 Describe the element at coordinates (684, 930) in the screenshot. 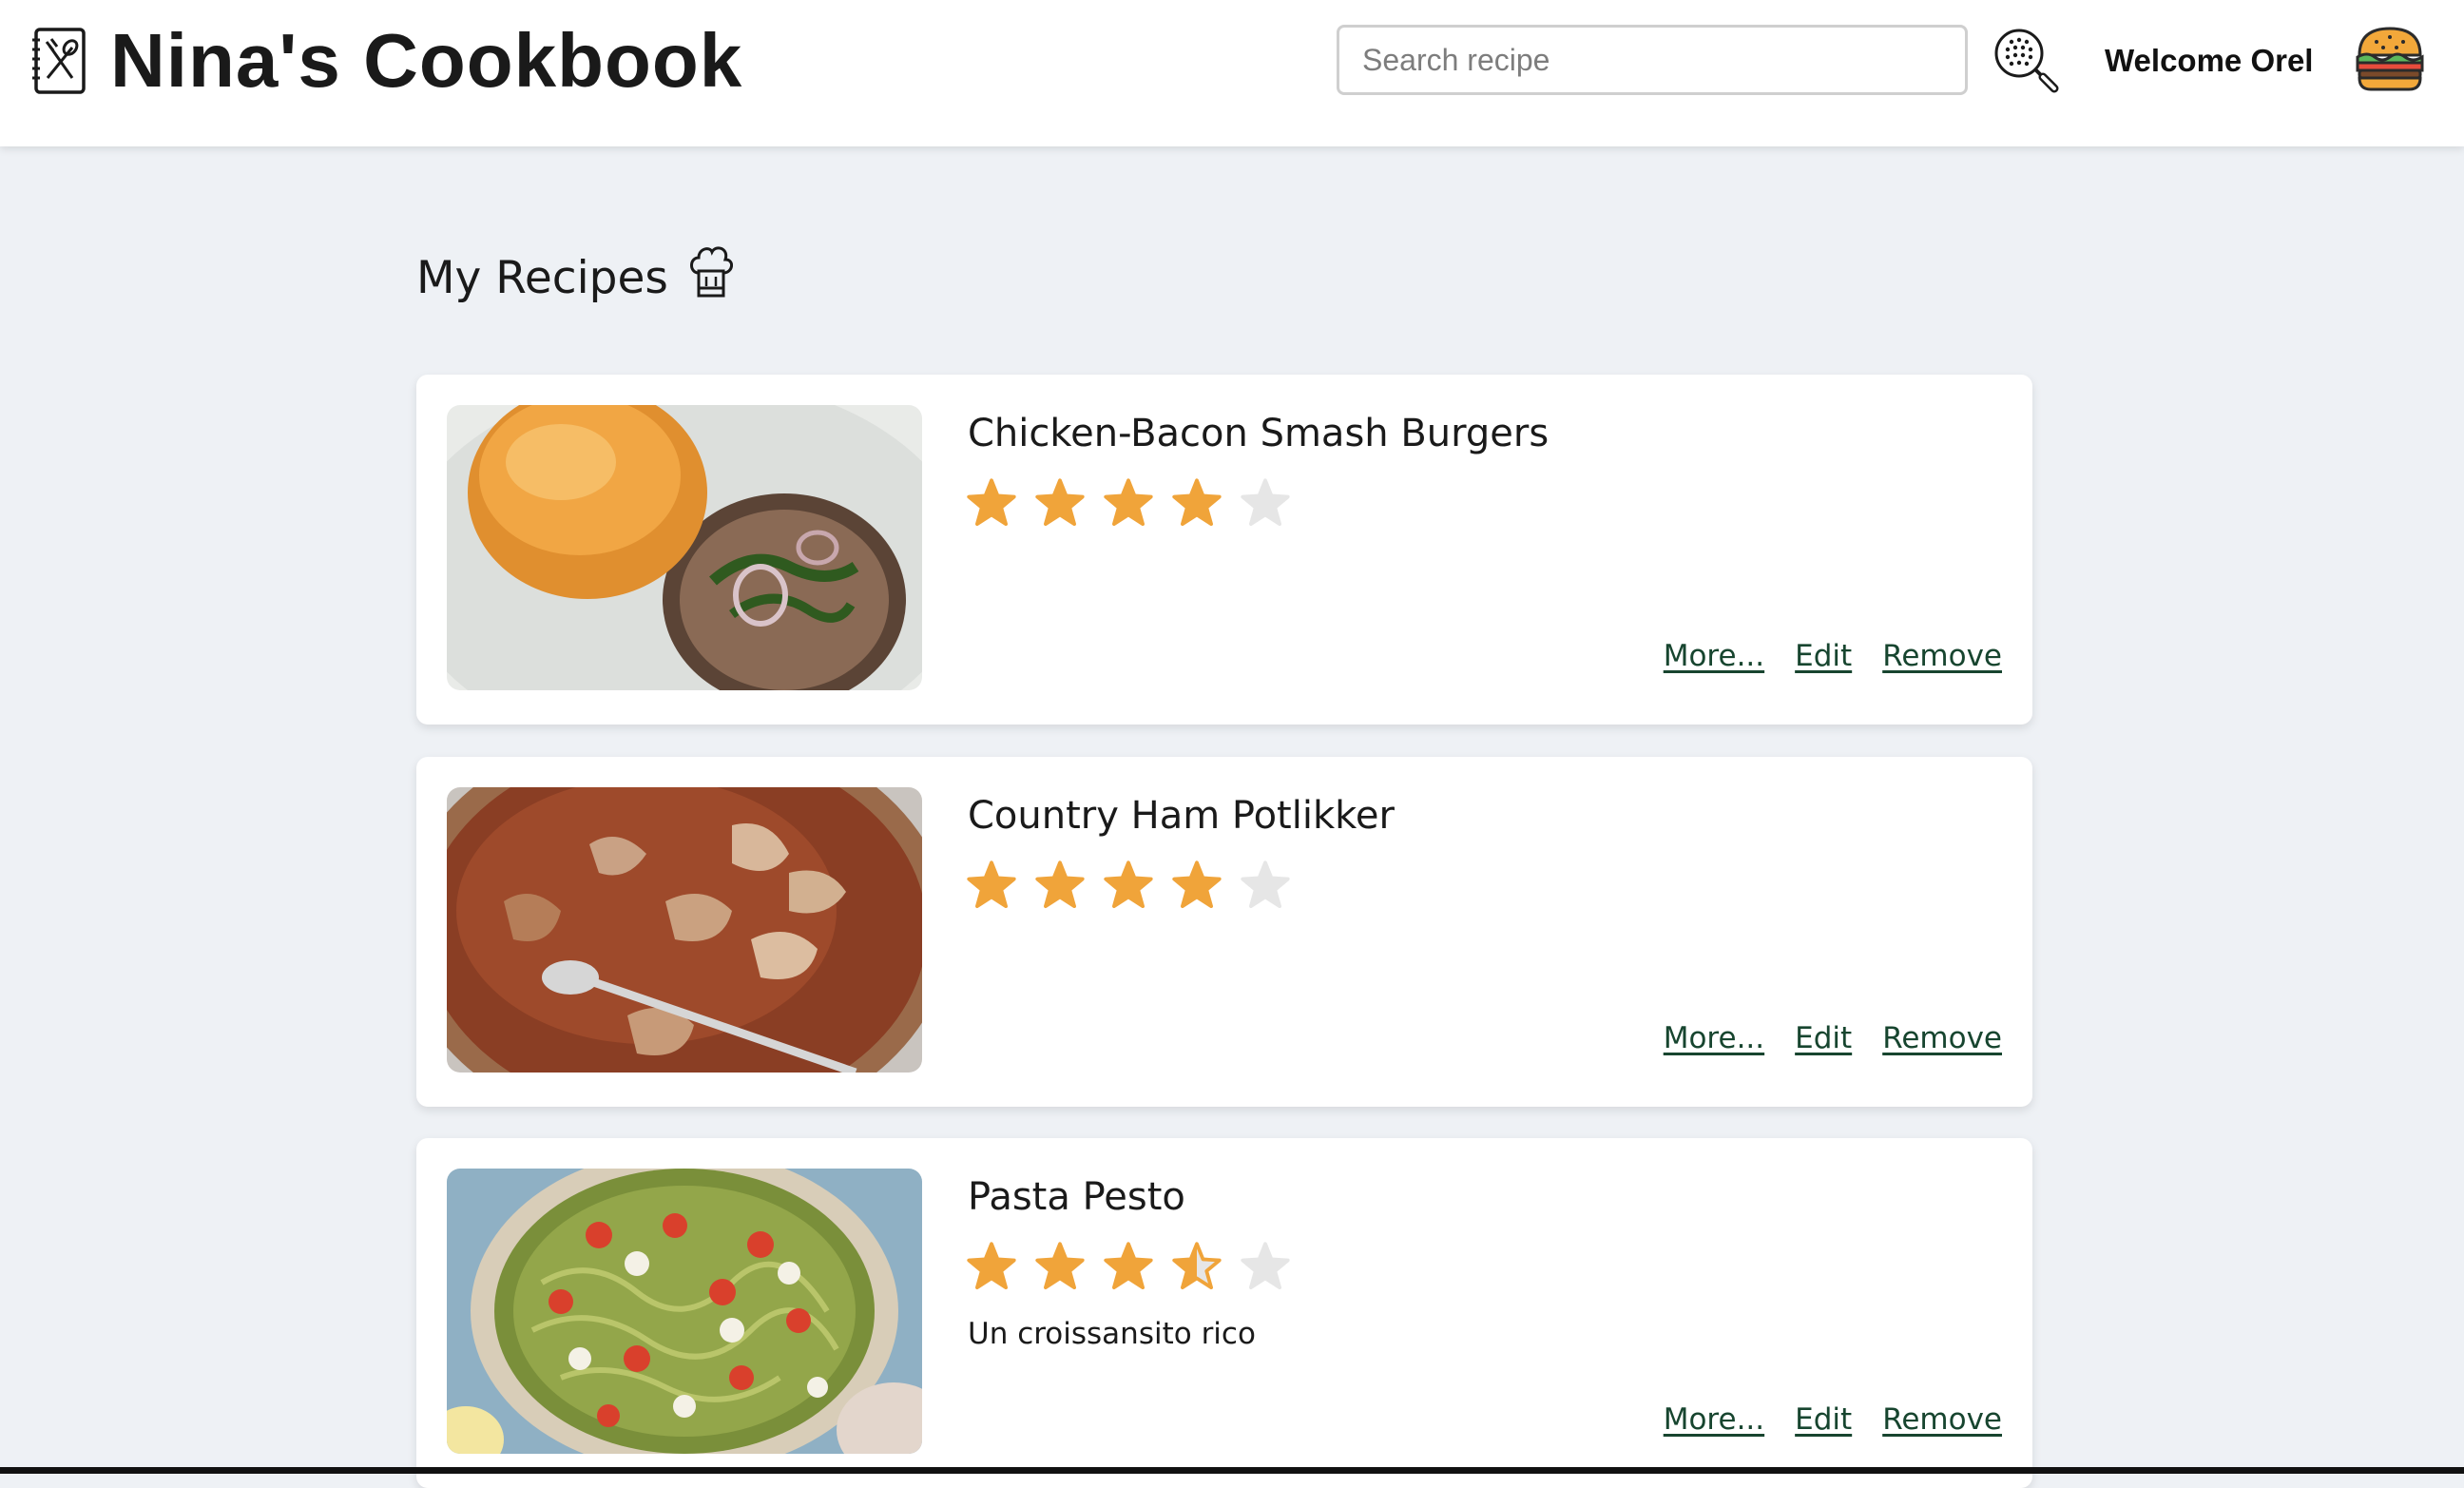

I see `potlikker-photo` at that location.